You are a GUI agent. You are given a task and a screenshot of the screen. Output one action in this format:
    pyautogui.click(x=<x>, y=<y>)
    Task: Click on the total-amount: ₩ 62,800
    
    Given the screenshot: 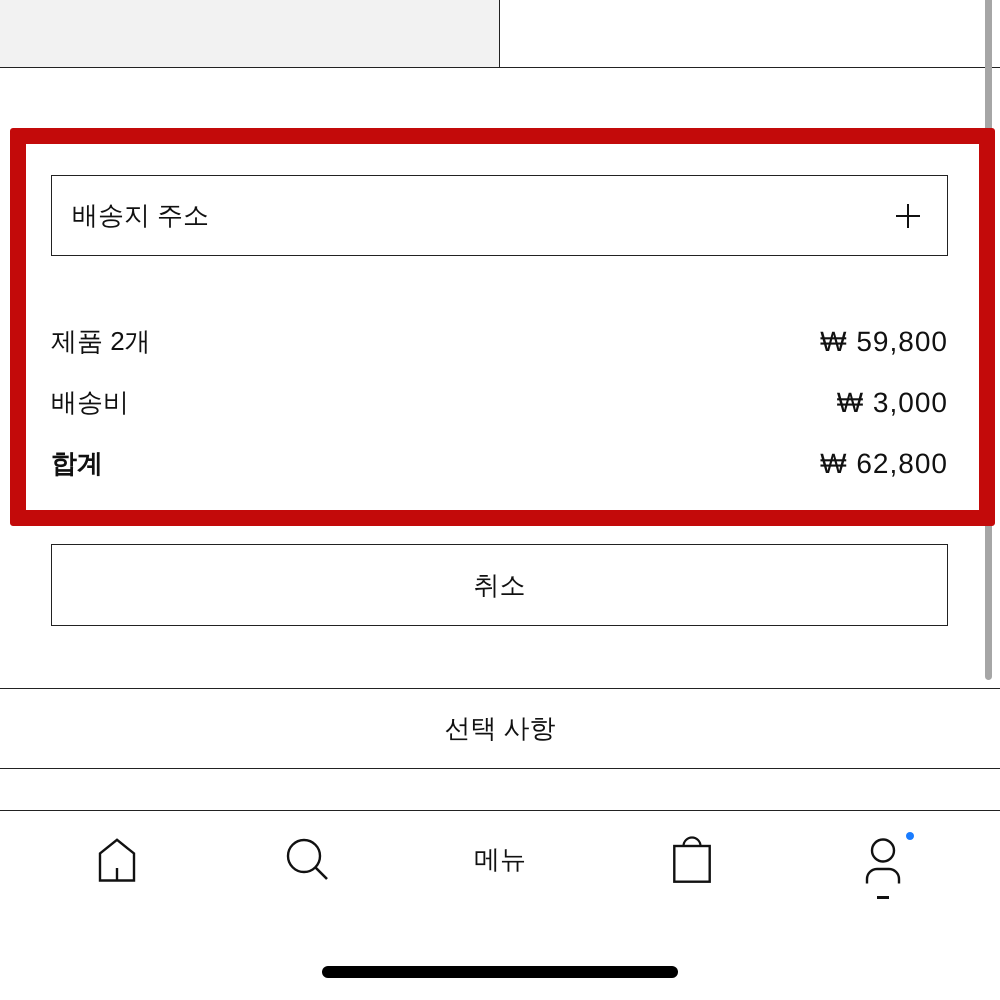 What is the action you would take?
    pyautogui.click(x=884, y=463)
    